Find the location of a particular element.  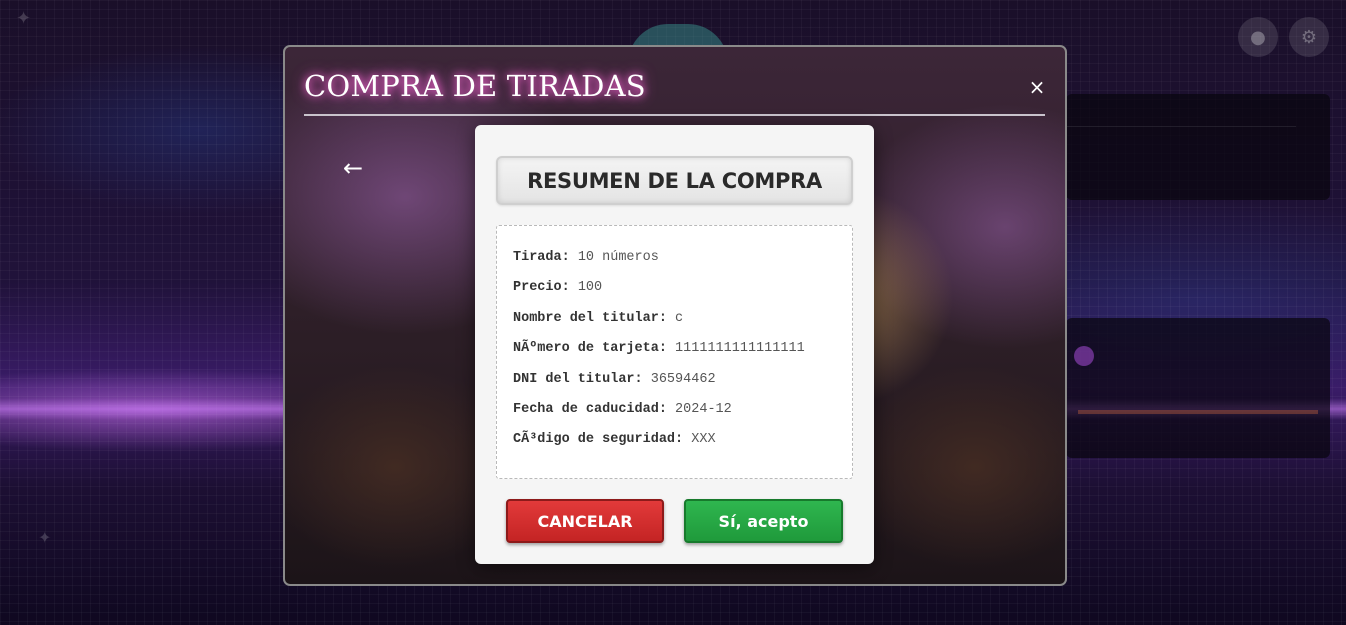

back-arrow-icon: ← is located at coordinates (353, 168).